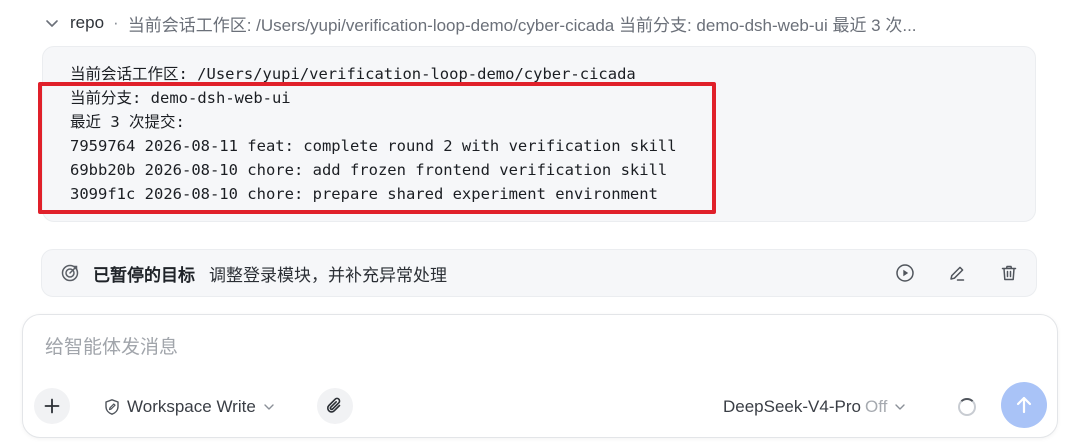 The image size is (1080, 446). I want to click on workspace-mode-select: Workspace Write, so click(189, 407).